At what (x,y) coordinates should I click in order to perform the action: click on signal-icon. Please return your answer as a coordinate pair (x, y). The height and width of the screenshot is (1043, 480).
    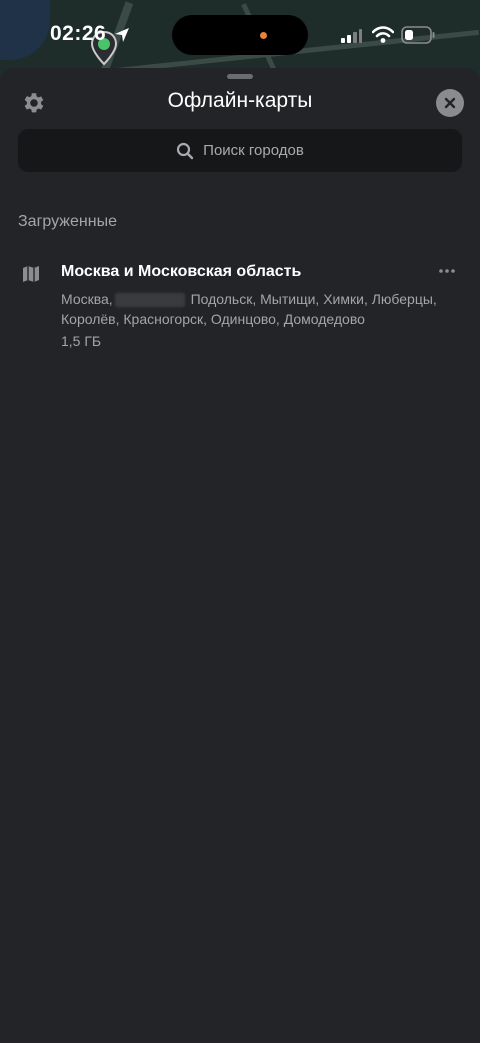
    Looking at the image, I should click on (351, 36).